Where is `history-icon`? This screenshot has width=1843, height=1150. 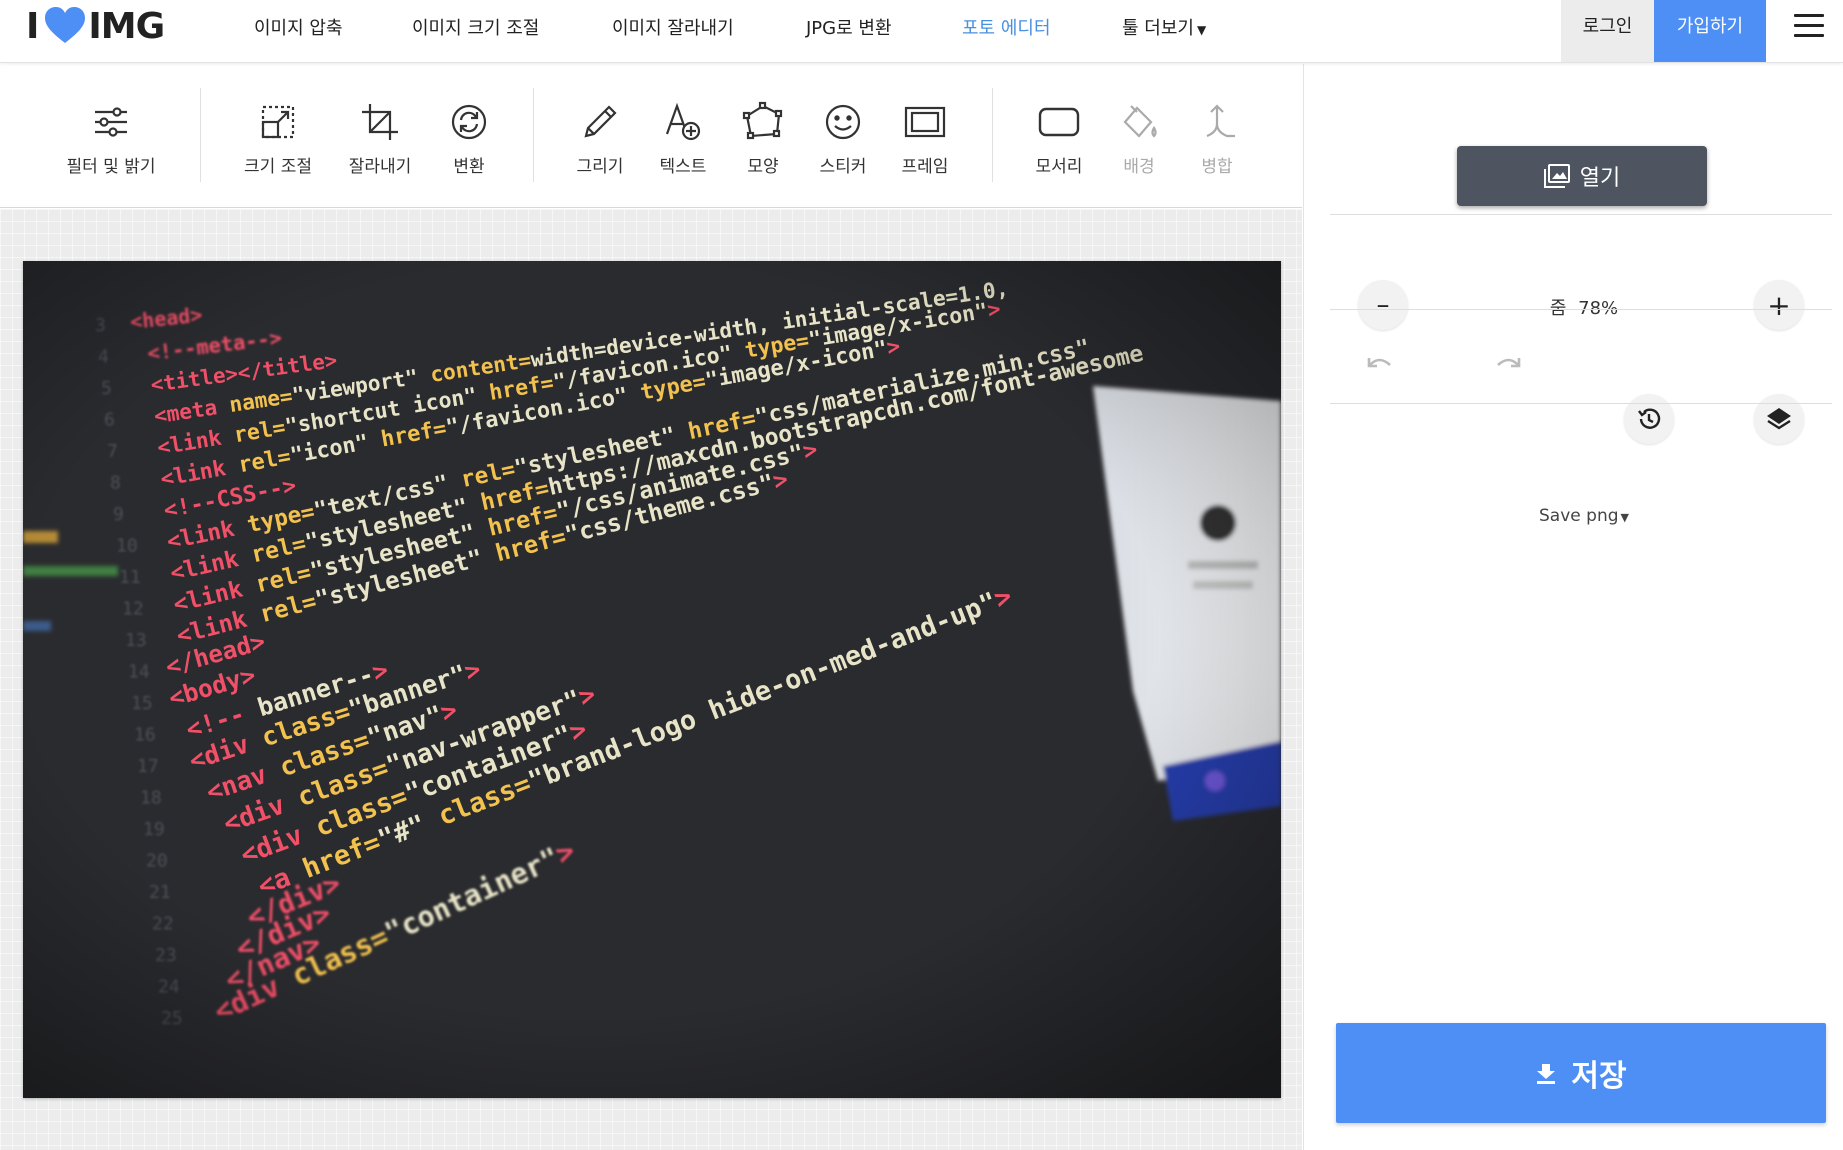 history-icon is located at coordinates (1649, 418).